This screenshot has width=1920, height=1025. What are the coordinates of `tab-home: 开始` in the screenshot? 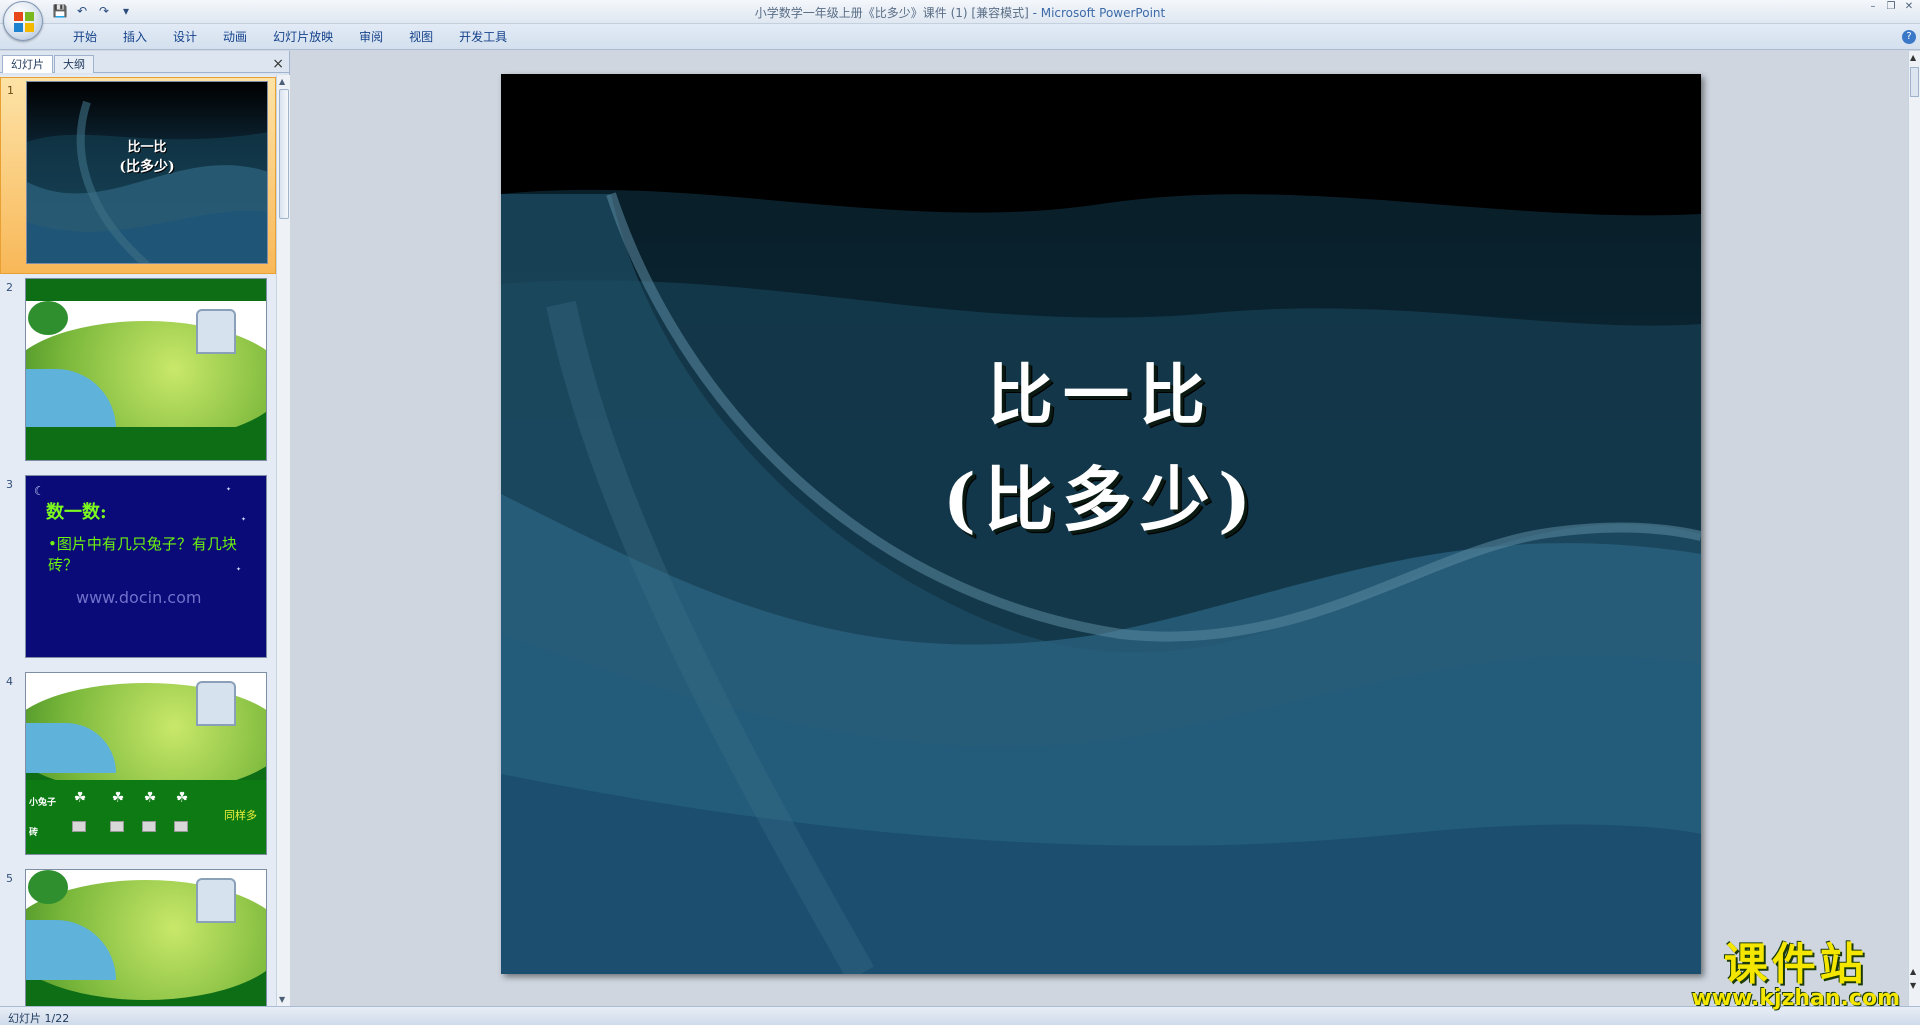 It's located at (85, 37).